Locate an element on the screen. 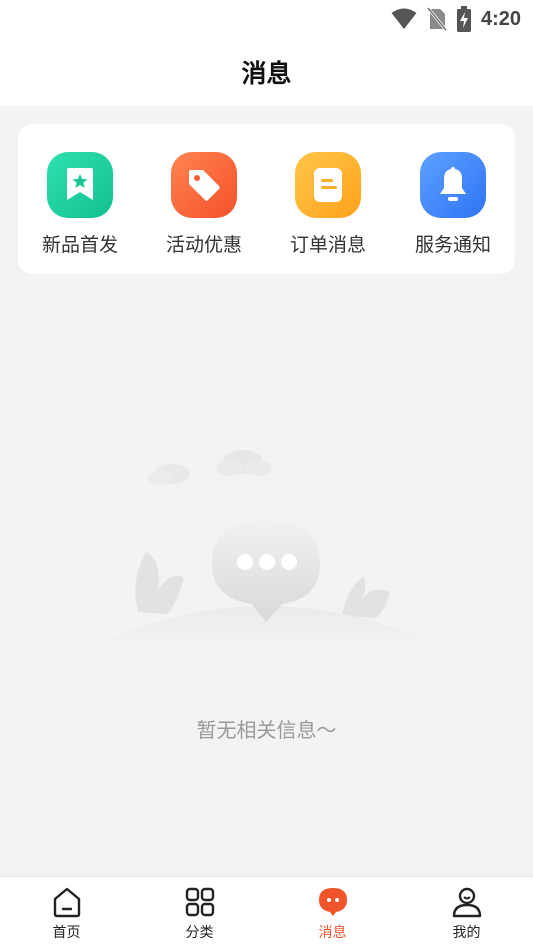 Image resolution: width=533 pixels, height=948 pixels. category-label: 新品首发 is located at coordinates (79, 245).